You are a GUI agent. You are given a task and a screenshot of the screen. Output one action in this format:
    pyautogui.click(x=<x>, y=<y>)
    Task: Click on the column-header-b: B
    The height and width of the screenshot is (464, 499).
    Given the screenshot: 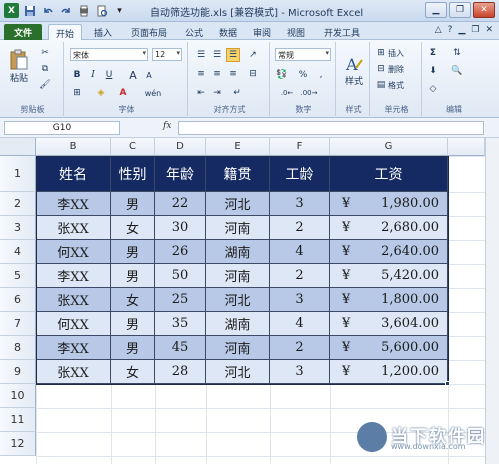 What is the action you would take?
    pyautogui.click(x=73, y=147)
    